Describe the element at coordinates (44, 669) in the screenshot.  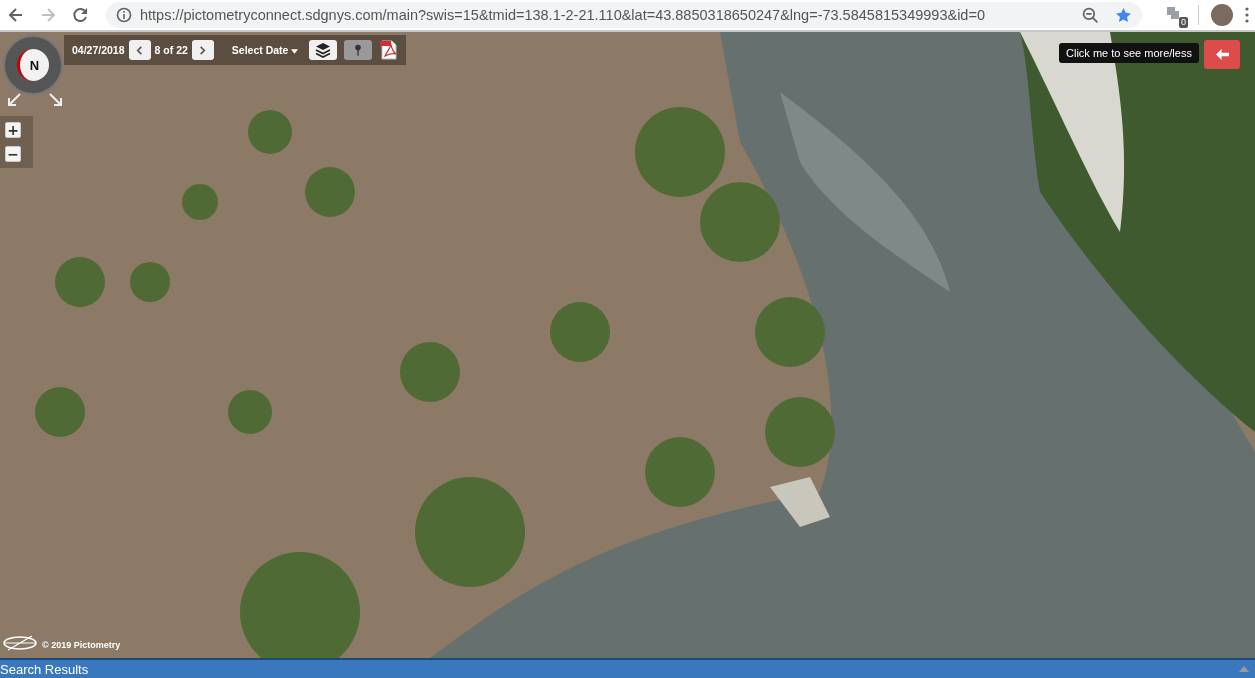
I see `search-results-title: Search Results` at that location.